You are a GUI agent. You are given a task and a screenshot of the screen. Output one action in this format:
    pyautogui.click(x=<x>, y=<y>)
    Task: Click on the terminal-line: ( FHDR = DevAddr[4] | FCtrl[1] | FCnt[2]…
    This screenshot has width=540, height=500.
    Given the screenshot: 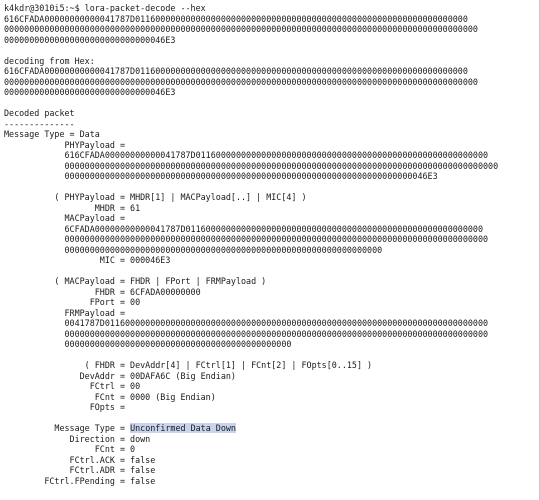 What is the action you would take?
    pyautogui.click(x=271, y=365)
    